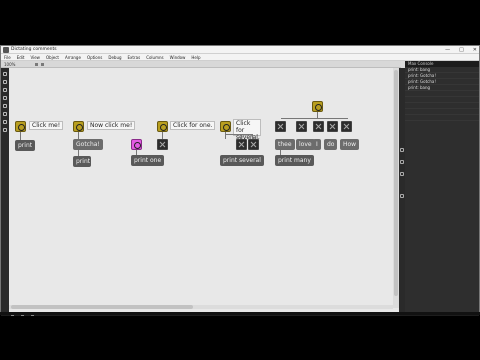 This screenshot has width=480, height=360. I want to click on menu-file: File, so click(7, 57).